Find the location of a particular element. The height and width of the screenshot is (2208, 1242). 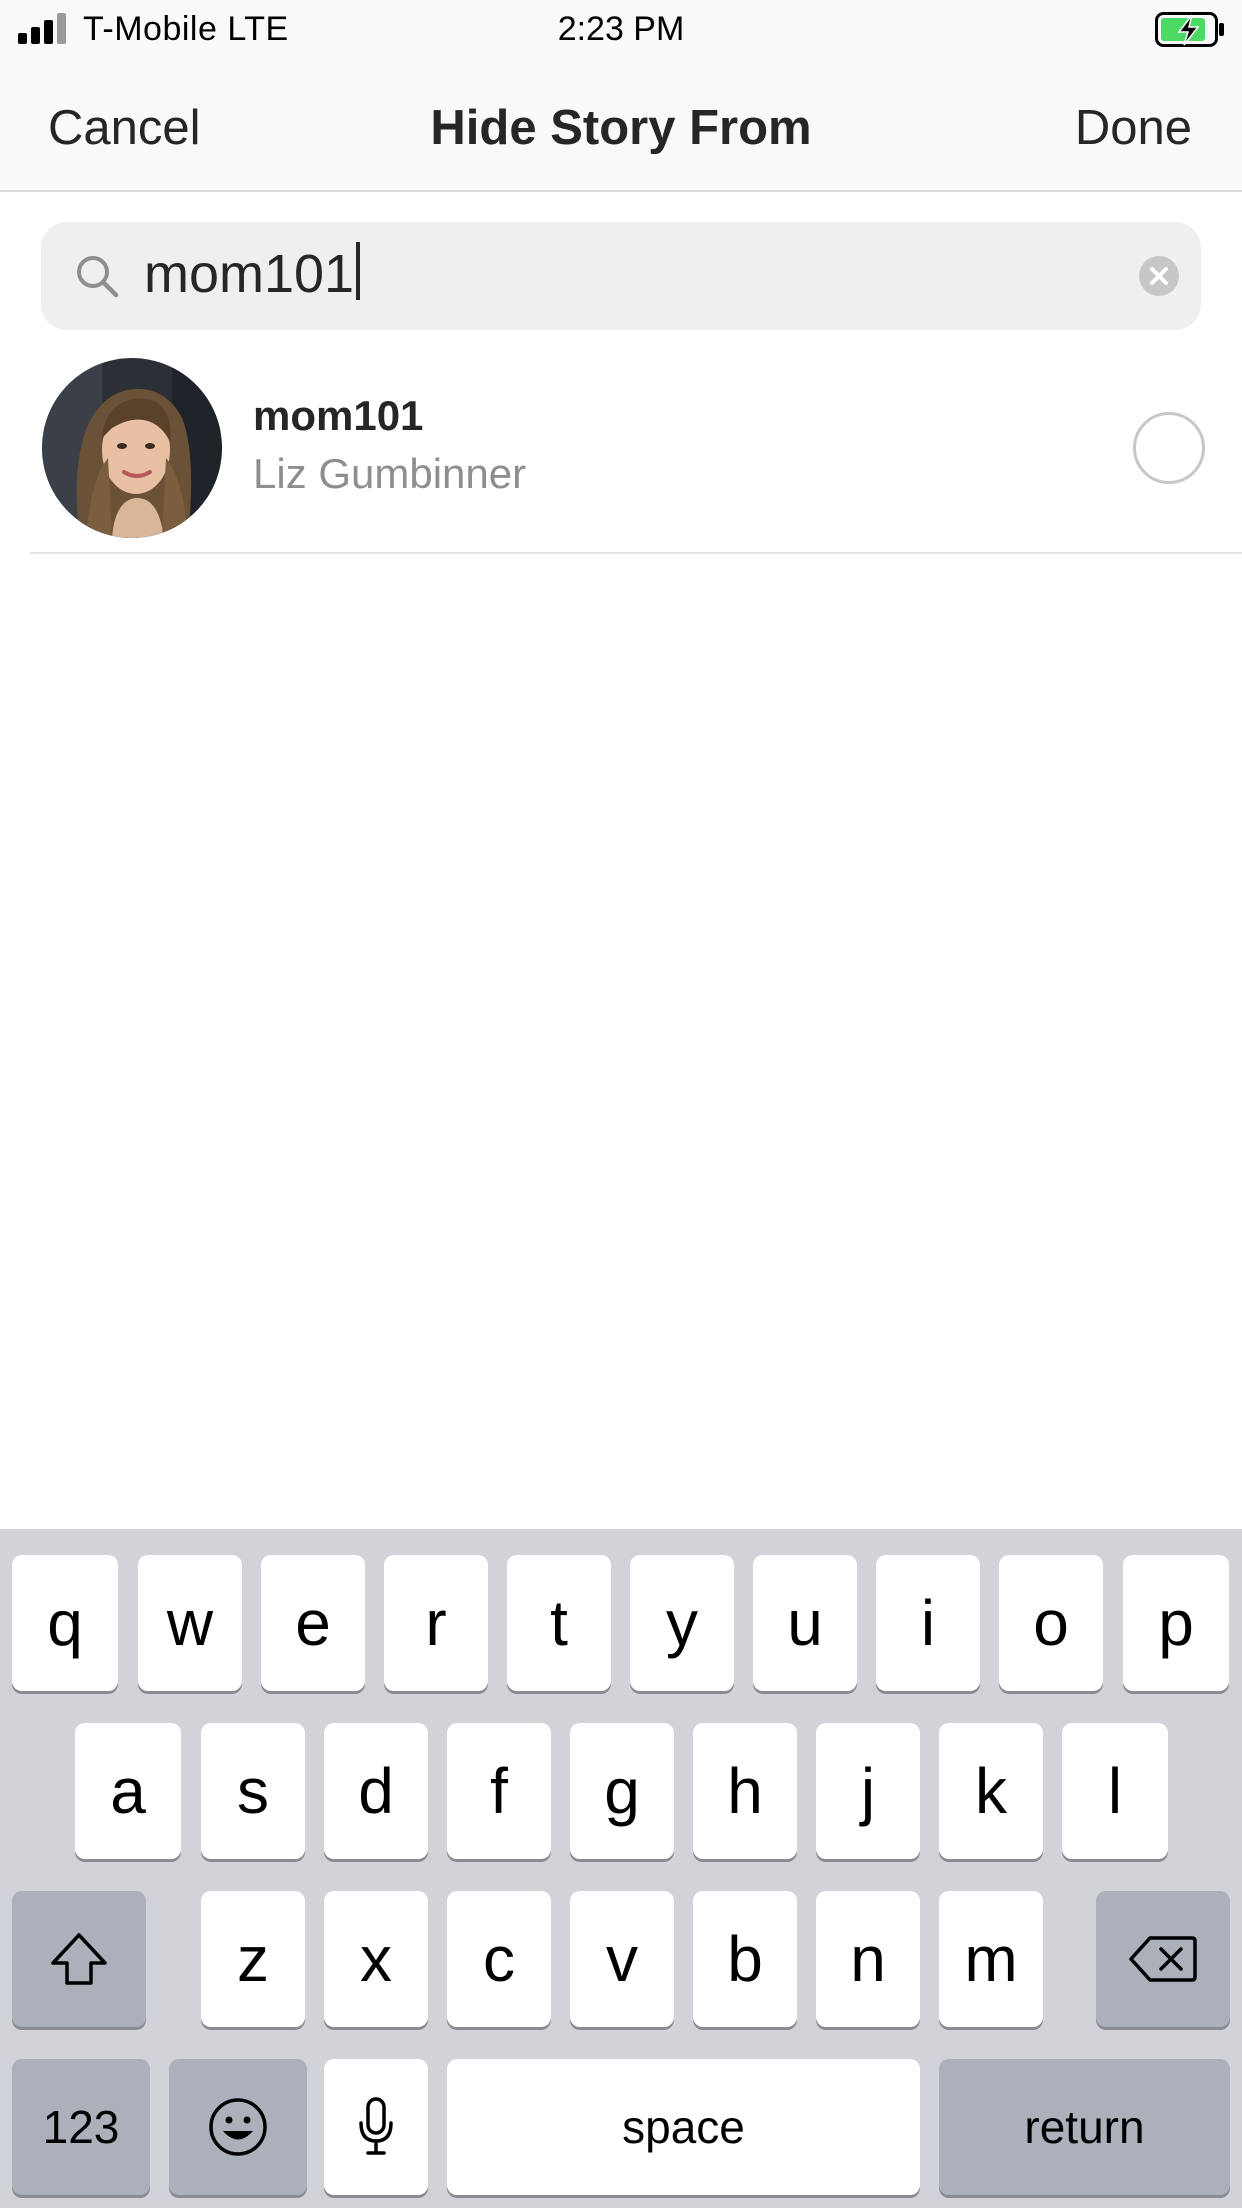

backspace-icon is located at coordinates (1163, 1959).